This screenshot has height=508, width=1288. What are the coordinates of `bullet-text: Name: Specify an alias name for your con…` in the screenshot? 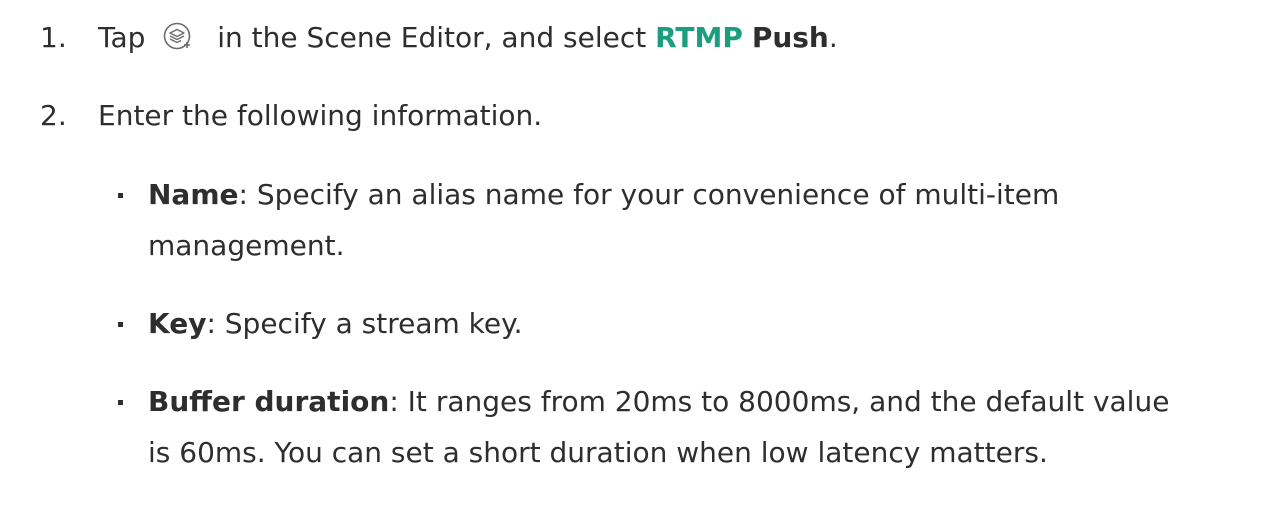 It's located at (603, 195).